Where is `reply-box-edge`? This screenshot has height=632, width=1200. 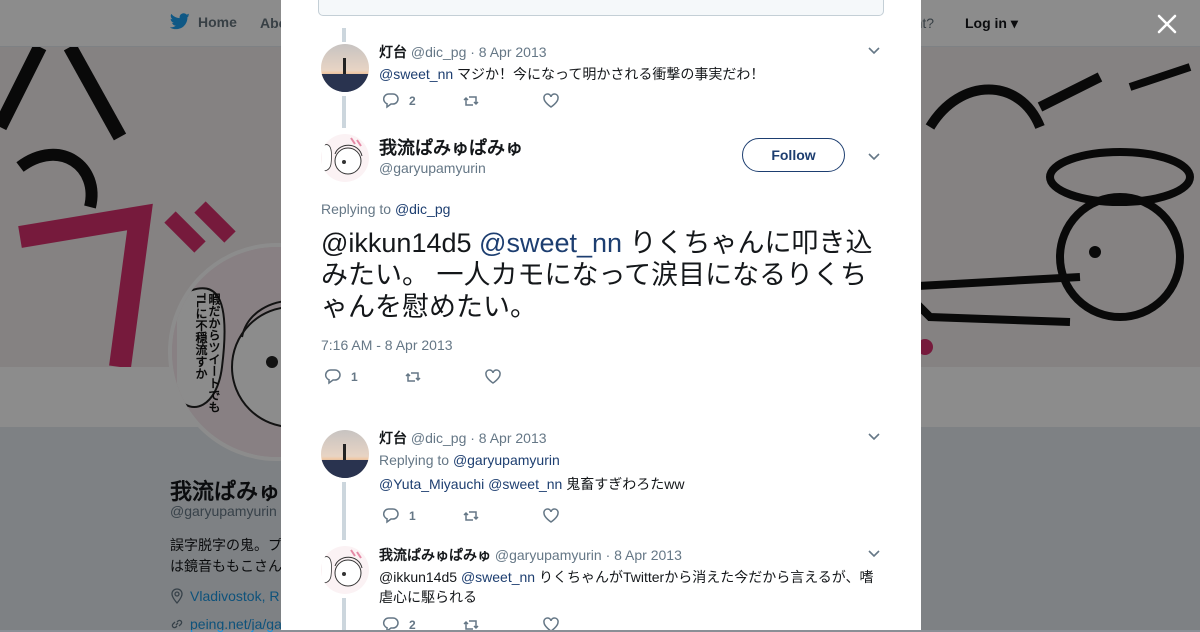 reply-box-edge is located at coordinates (601, 8).